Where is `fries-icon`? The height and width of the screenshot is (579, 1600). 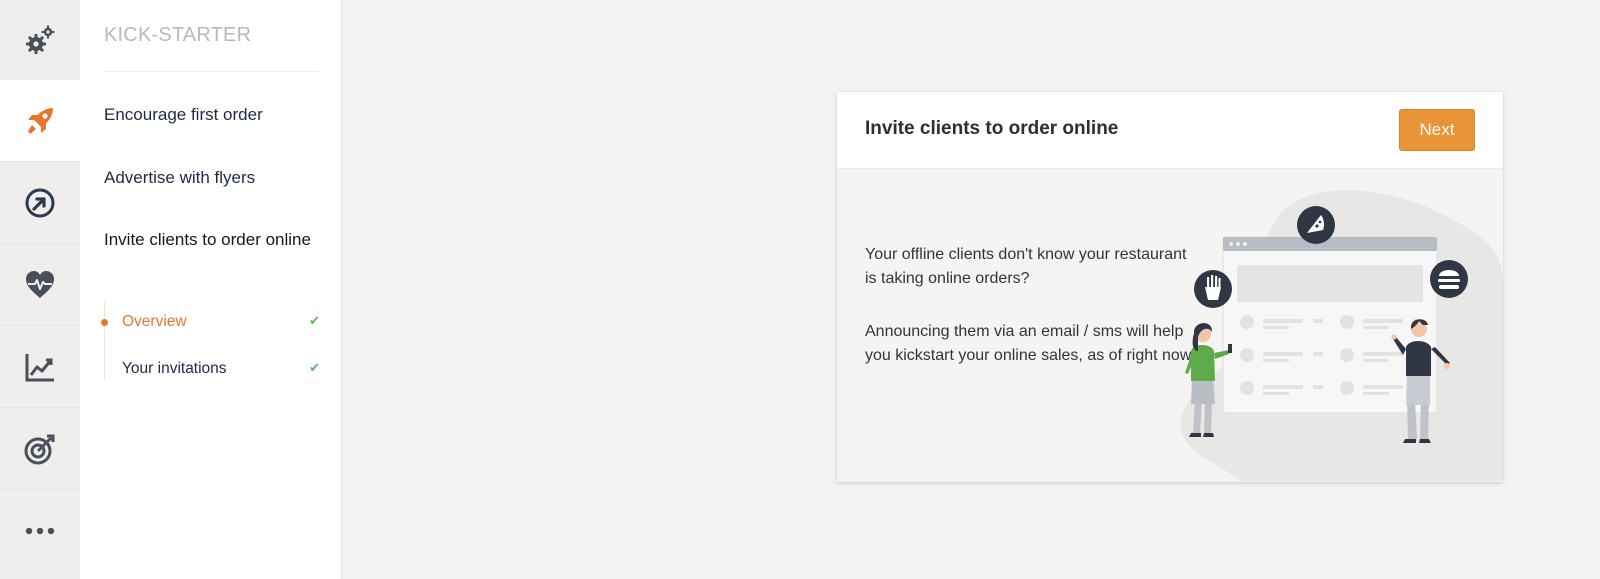 fries-icon is located at coordinates (1213, 289).